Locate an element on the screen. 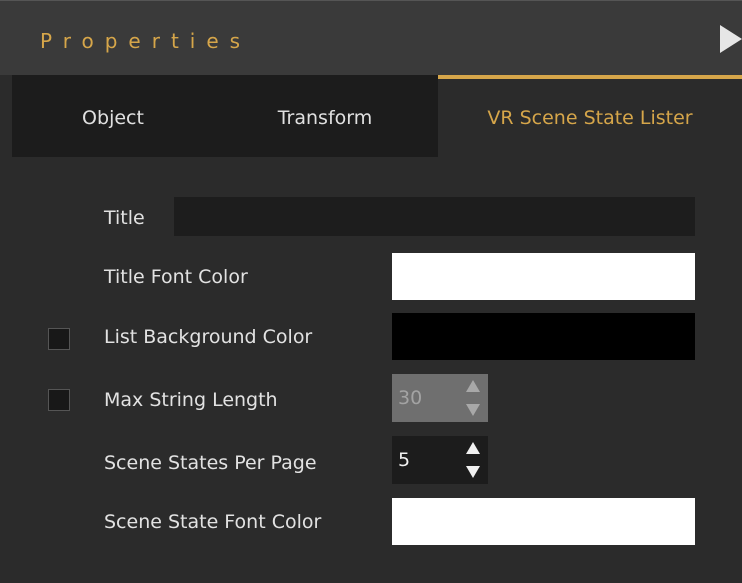  list-background-color-checkbox is located at coordinates (59, 339).